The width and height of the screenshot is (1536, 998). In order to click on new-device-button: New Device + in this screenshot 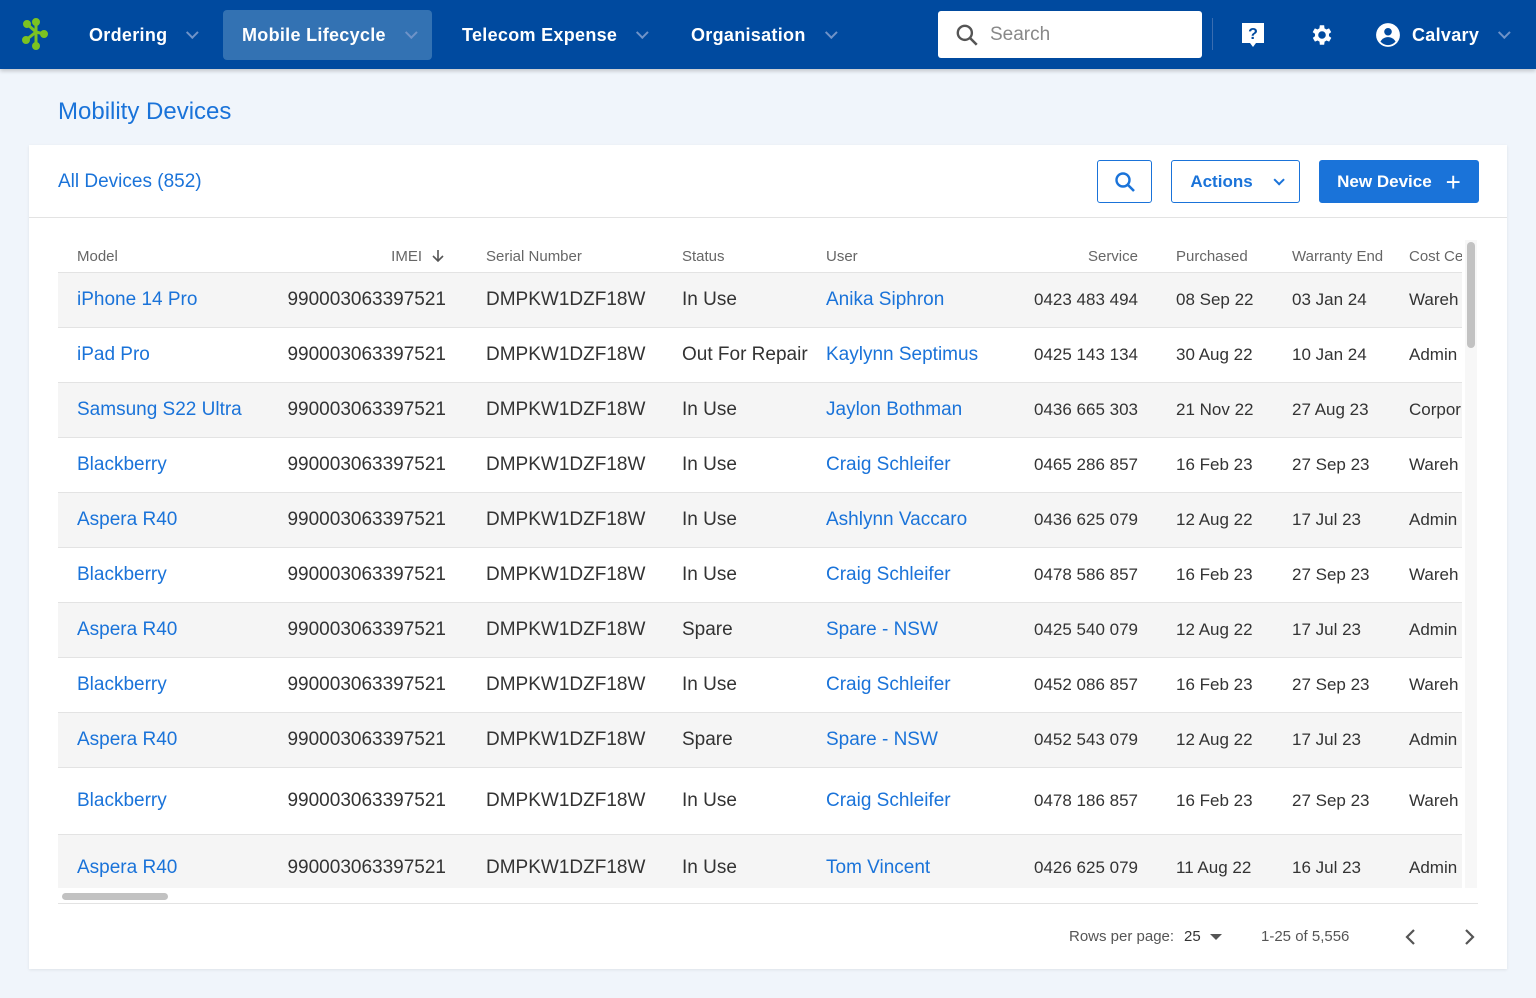, I will do `click(1399, 181)`.